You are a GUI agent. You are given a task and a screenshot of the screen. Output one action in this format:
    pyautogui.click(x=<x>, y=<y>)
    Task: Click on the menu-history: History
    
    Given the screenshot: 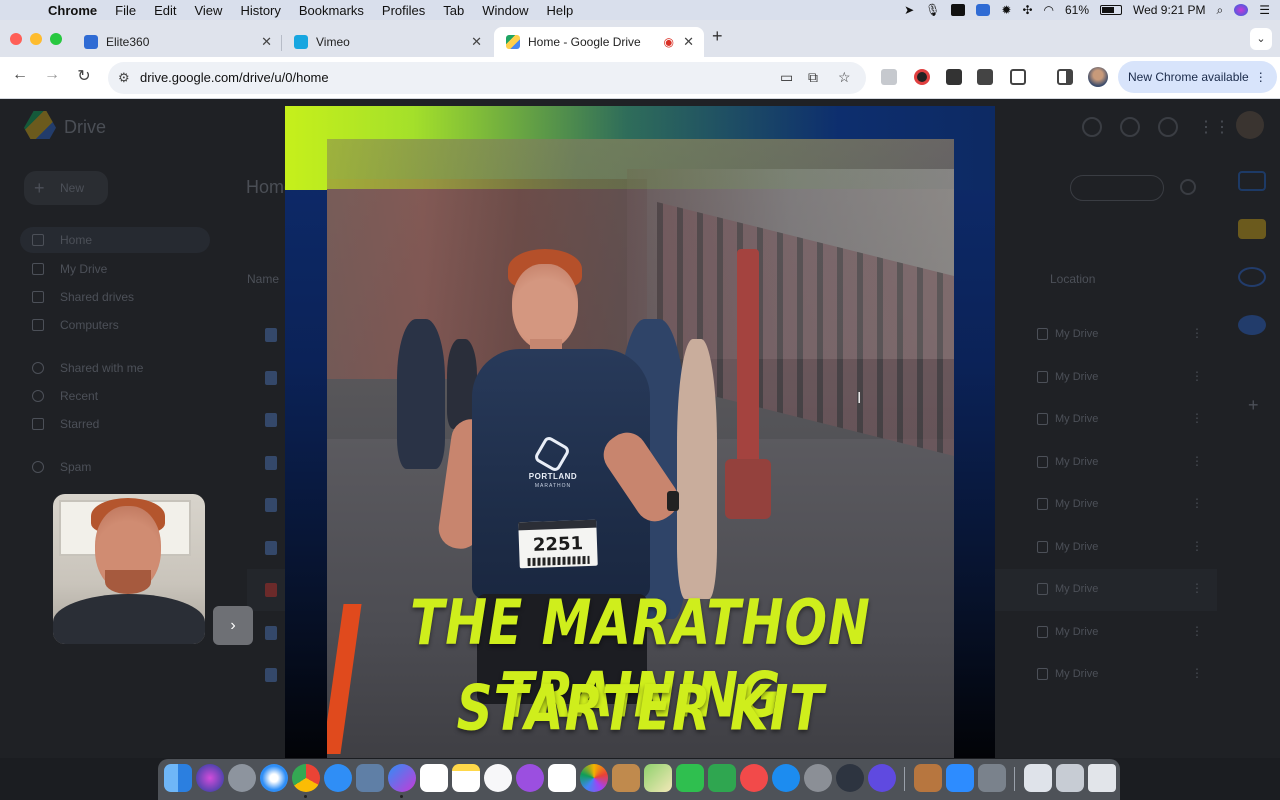 What is the action you would take?
    pyautogui.click(x=260, y=10)
    